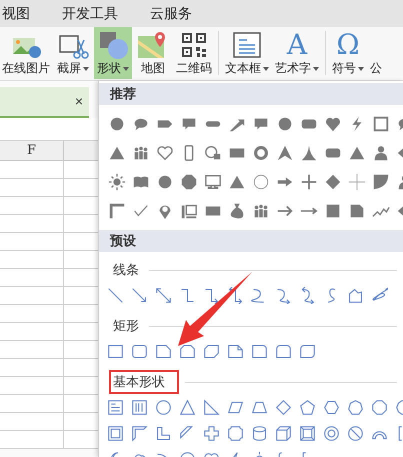 Image resolution: width=403 pixels, height=457 pixels. I want to click on curved-connector-icon, so click(283, 295).